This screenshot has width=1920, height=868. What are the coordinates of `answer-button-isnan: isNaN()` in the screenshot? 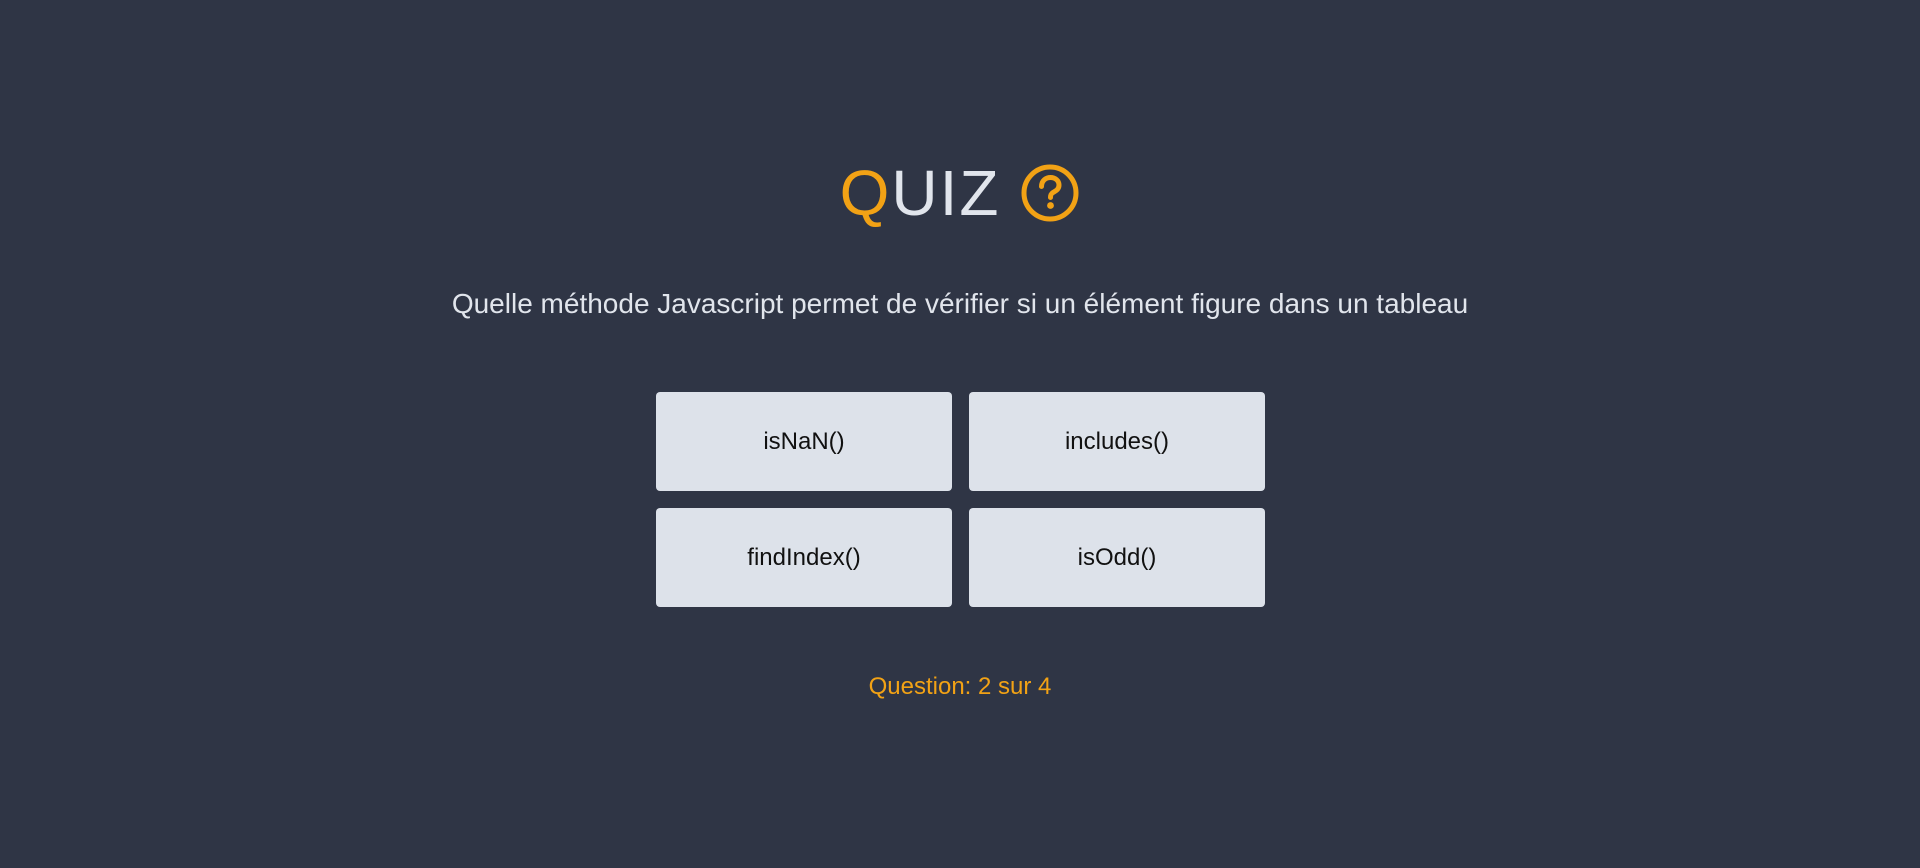 It's located at (804, 441).